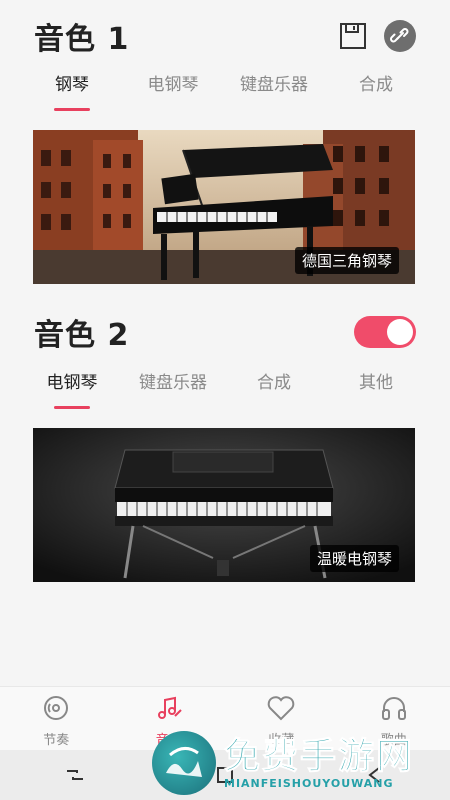  I want to click on heart-icon, so click(281, 708).